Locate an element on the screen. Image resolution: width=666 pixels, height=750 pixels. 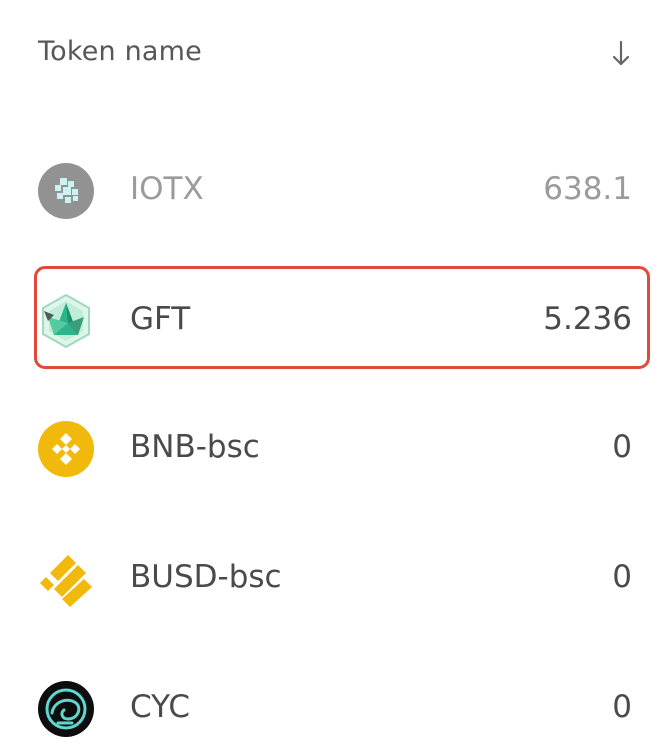
token-list-header: Token name is located at coordinates (336, 54).